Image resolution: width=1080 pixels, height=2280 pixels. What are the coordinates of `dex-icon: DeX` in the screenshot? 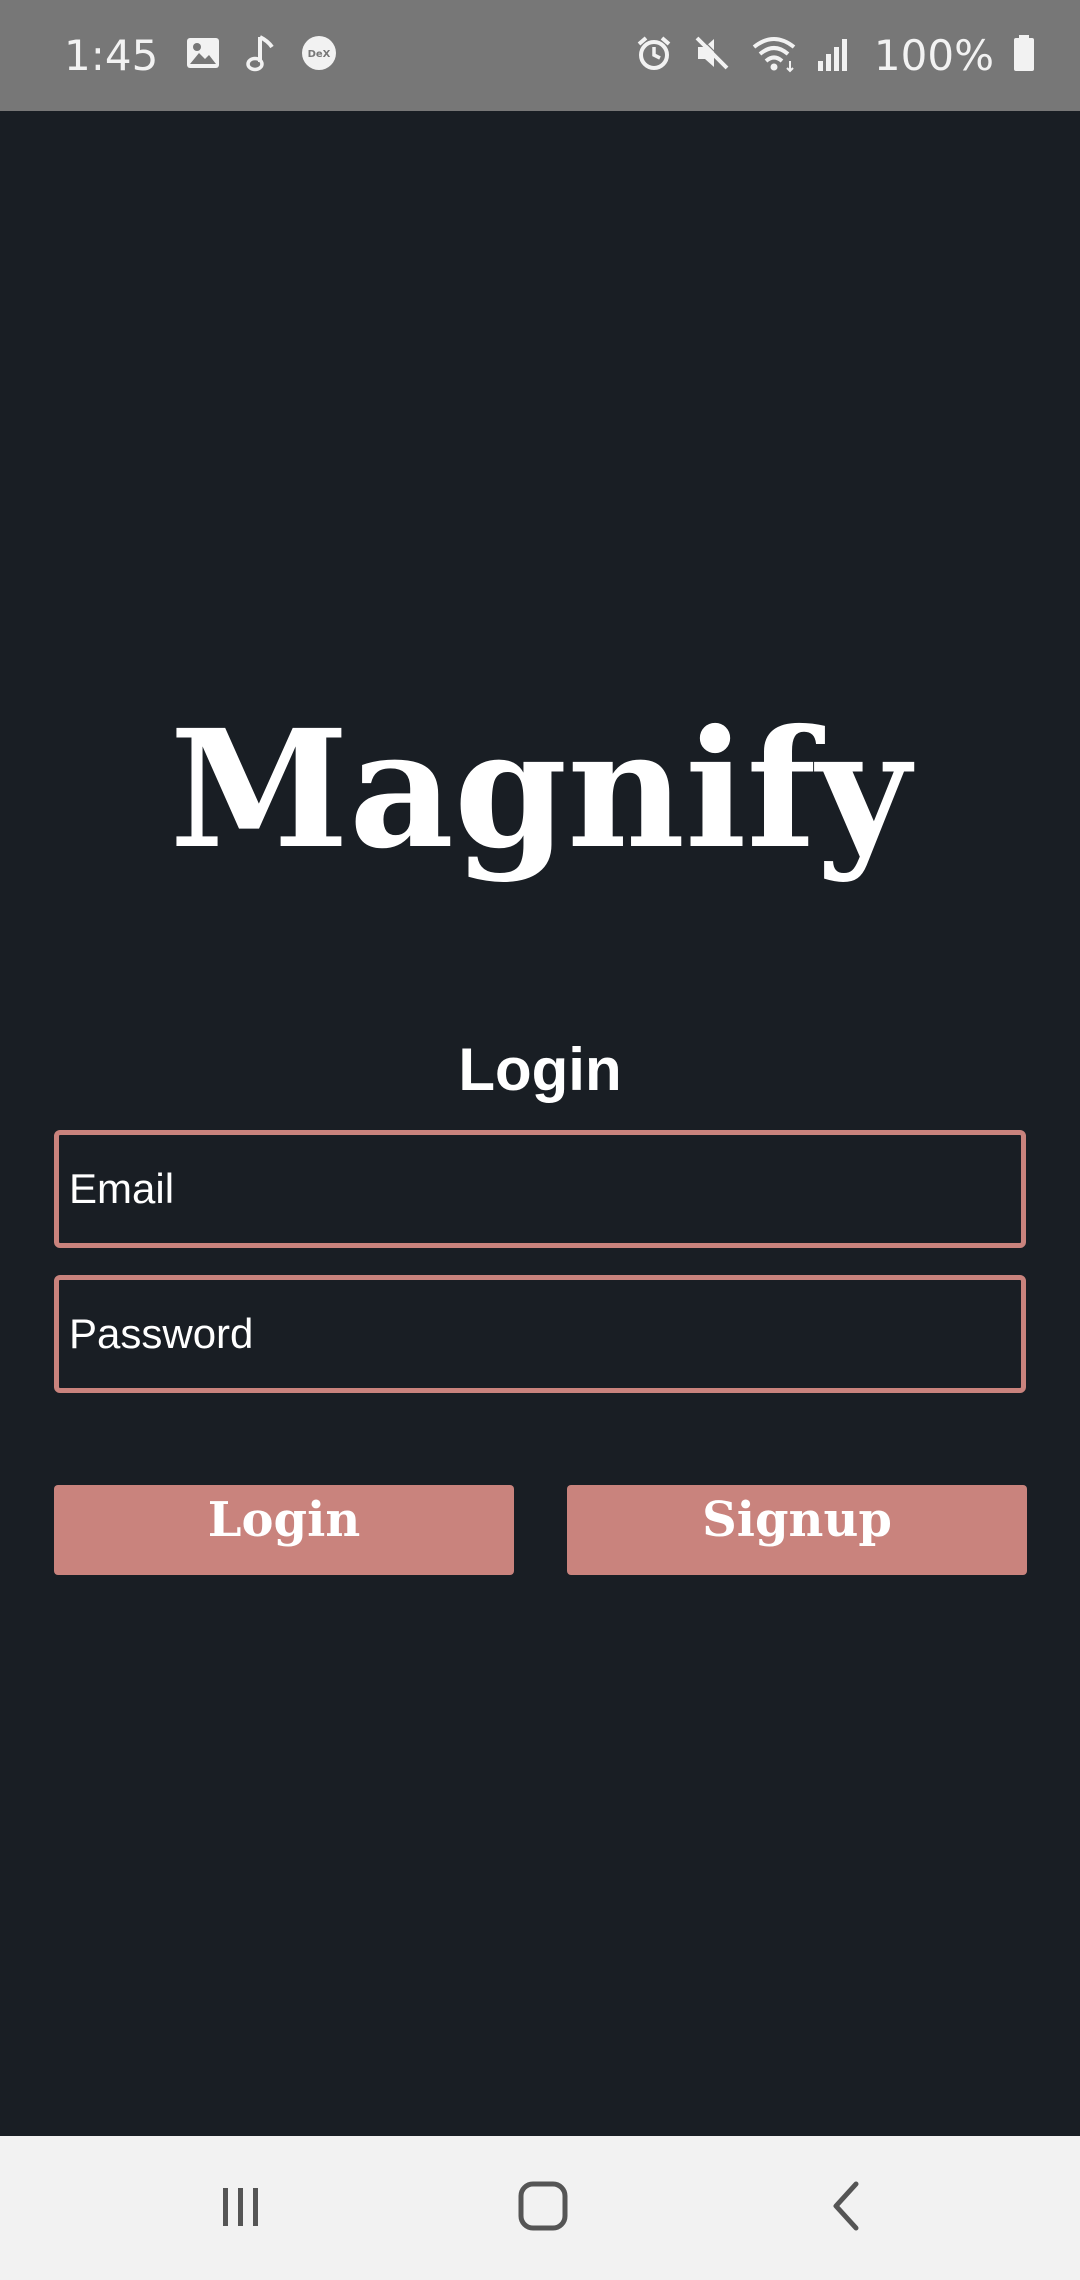 It's located at (319, 55).